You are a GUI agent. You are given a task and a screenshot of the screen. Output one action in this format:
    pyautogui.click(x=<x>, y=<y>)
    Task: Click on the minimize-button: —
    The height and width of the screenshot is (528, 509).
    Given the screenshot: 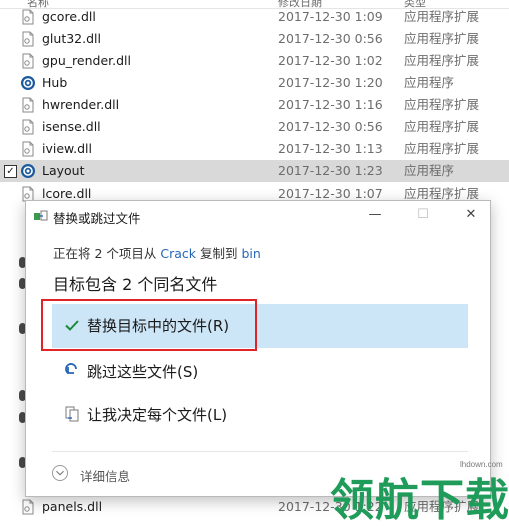 What is the action you would take?
    pyautogui.click(x=375, y=215)
    